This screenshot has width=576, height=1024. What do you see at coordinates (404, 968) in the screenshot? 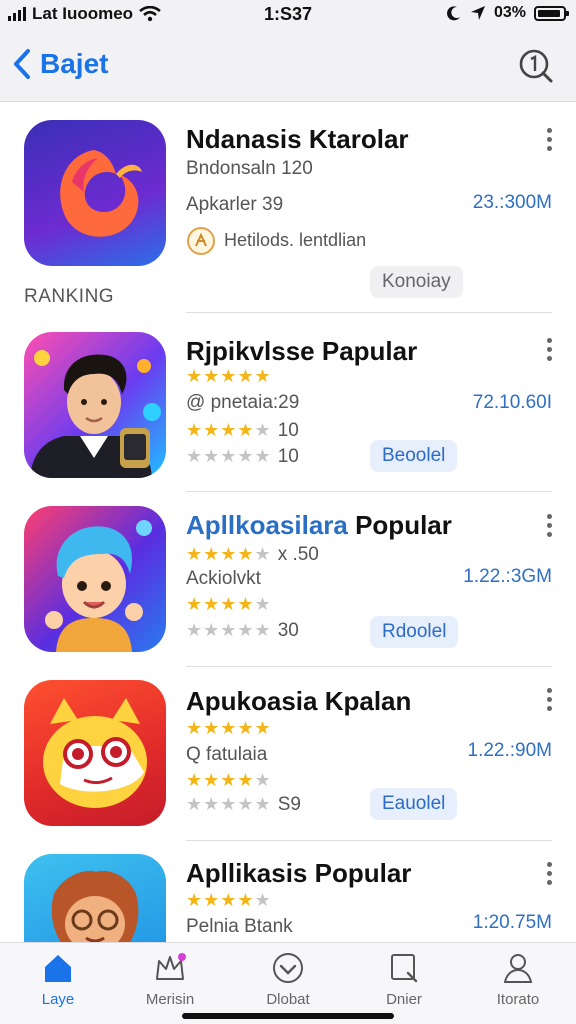
I see `folder-icon` at bounding box center [404, 968].